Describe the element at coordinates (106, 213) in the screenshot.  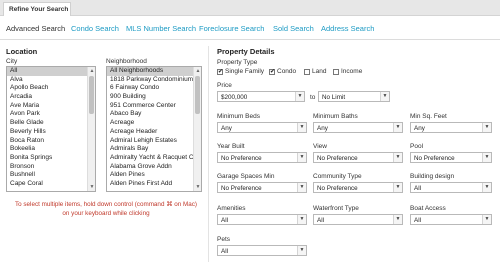
I see `help-line-2: on your keyboard while clicking` at that location.